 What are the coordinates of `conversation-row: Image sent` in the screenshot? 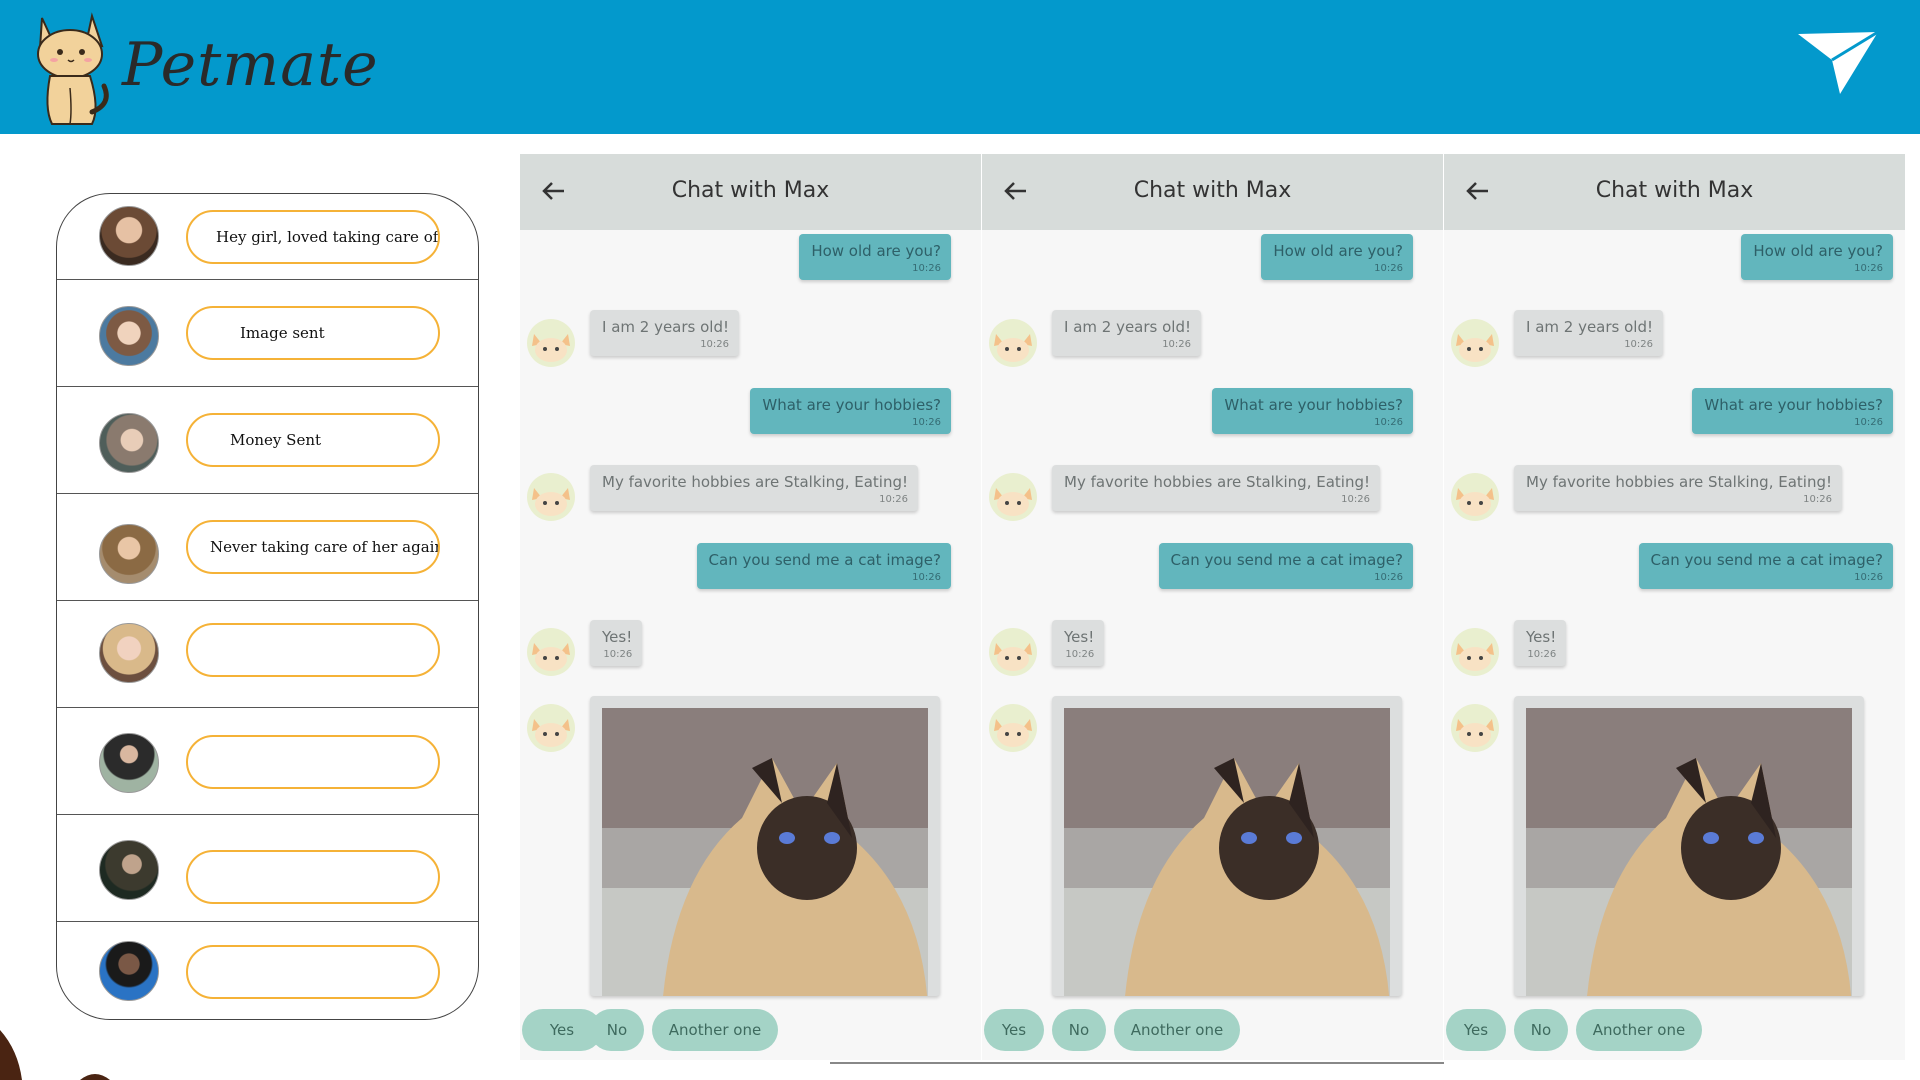 It's located at (267, 333).